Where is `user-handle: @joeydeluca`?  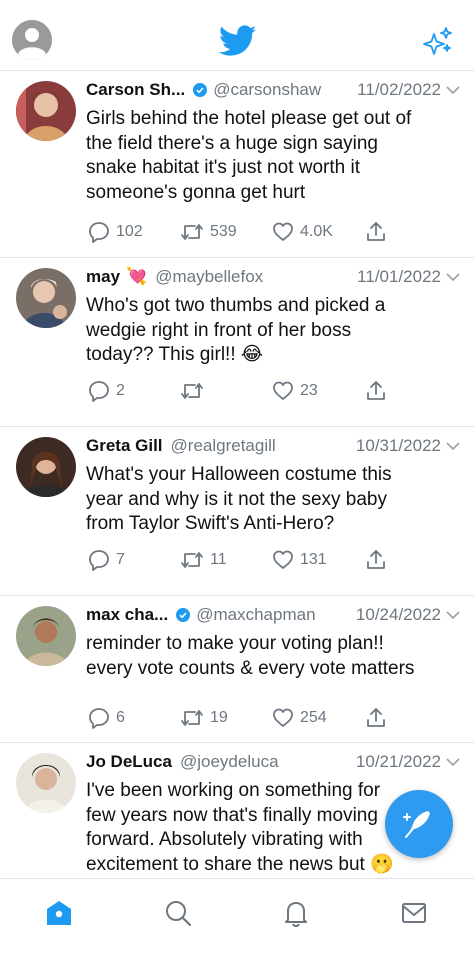
user-handle: @joeydeluca is located at coordinates (229, 762).